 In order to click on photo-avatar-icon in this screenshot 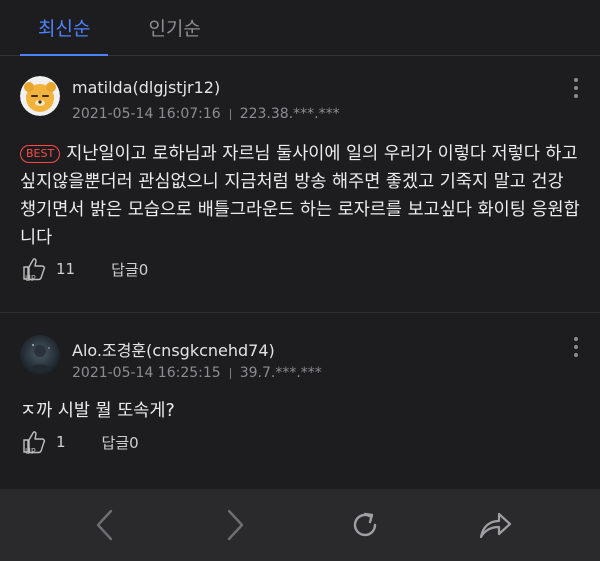, I will do `click(40, 355)`.